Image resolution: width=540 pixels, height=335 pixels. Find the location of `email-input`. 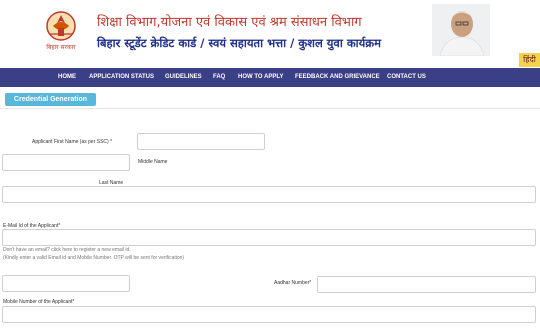

email-input is located at coordinates (269, 237).